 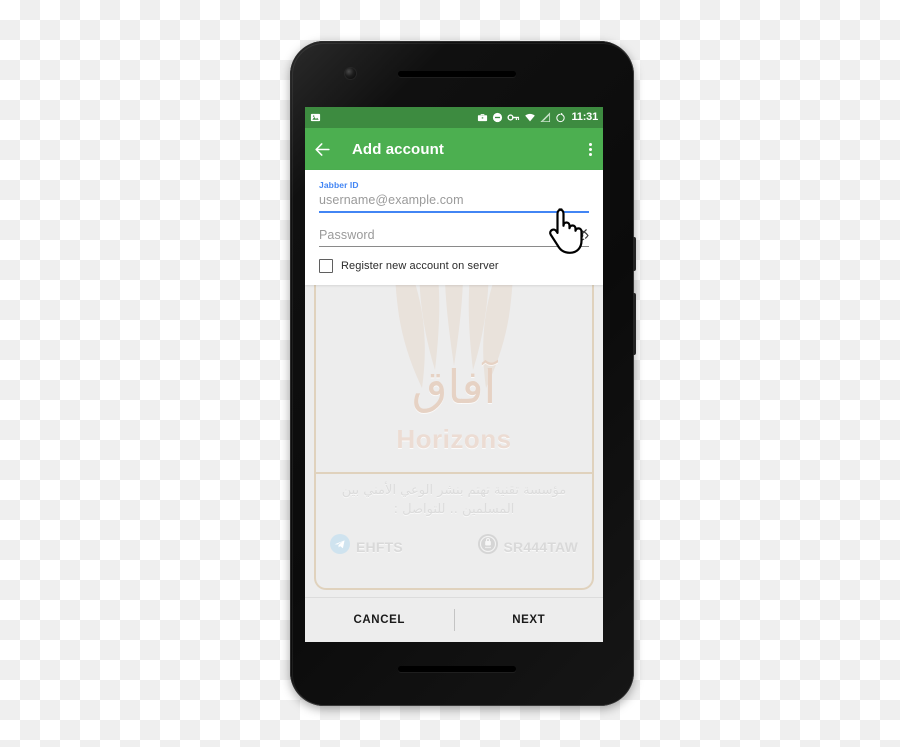 I want to click on next-button: NEXT, so click(x=529, y=620).